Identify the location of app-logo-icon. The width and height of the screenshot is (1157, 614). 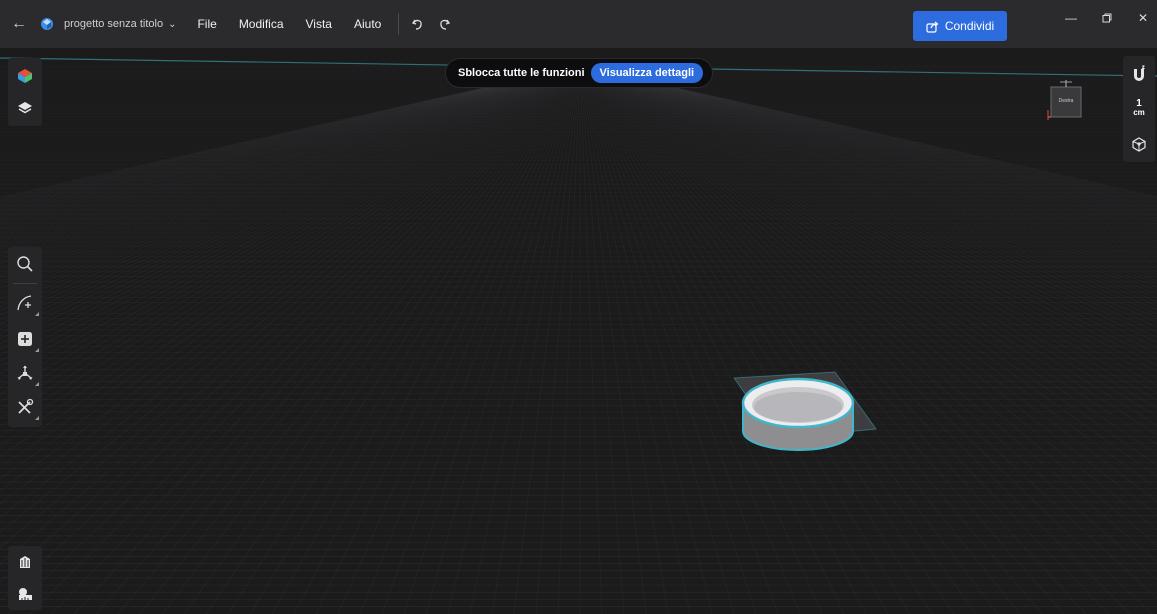
(47, 24).